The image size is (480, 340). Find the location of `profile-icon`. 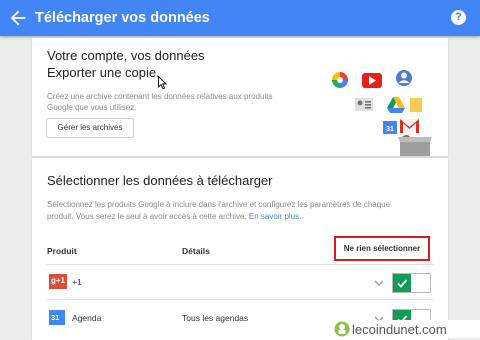

profile-icon is located at coordinates (404, 78).